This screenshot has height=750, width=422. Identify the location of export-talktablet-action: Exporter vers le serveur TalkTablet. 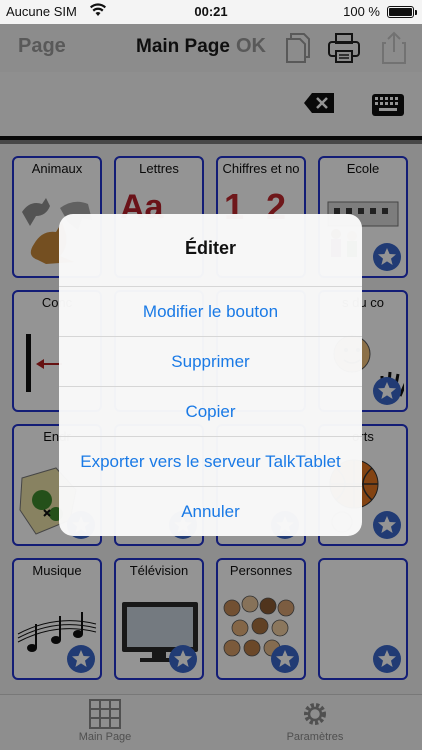
(210, 461).